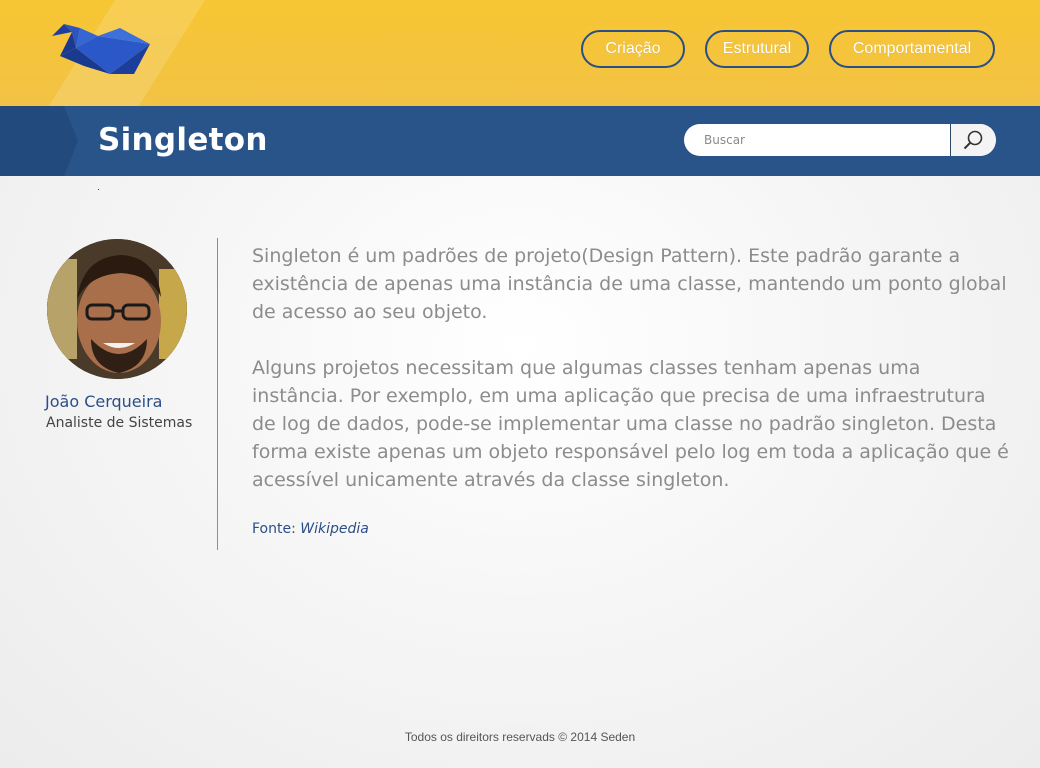 The height and width of the screenshot is (768, 1040). I want to click on author-photo, so click(117, 309).